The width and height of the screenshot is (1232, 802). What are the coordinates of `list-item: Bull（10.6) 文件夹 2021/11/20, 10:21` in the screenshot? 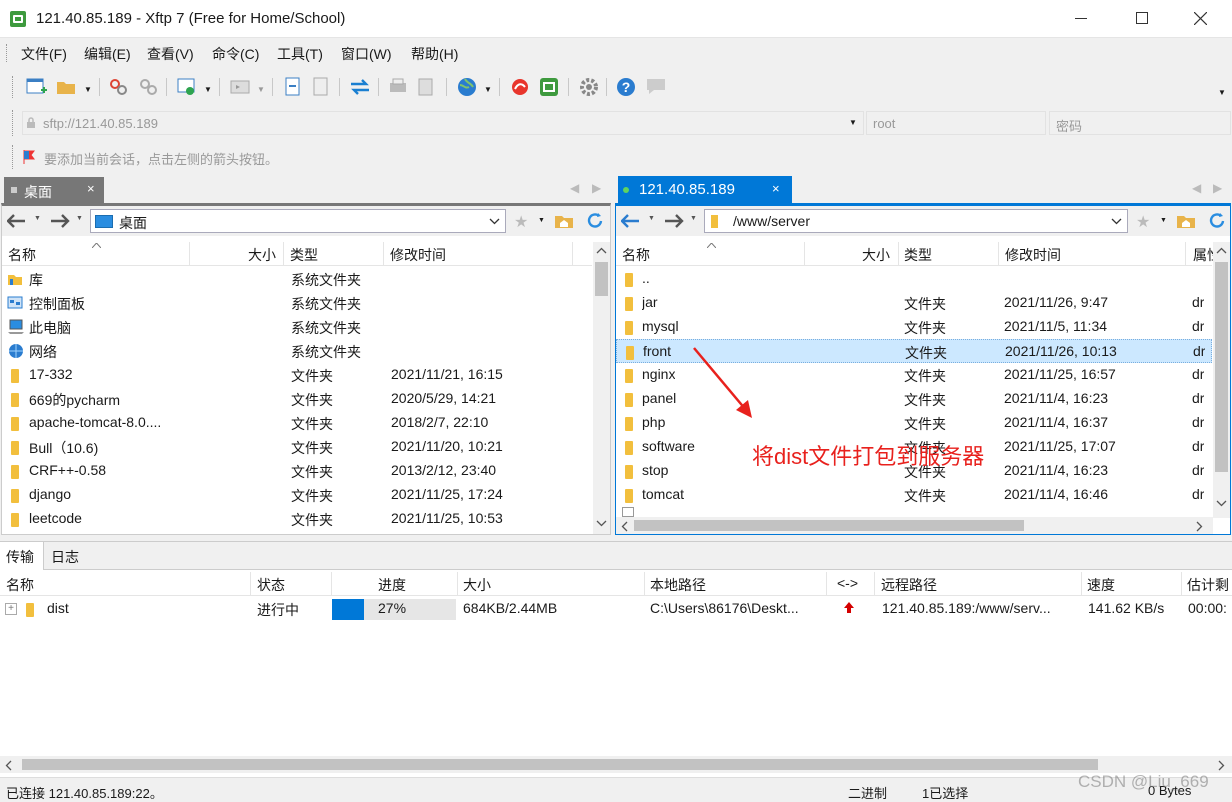 It's located at (297, 447).